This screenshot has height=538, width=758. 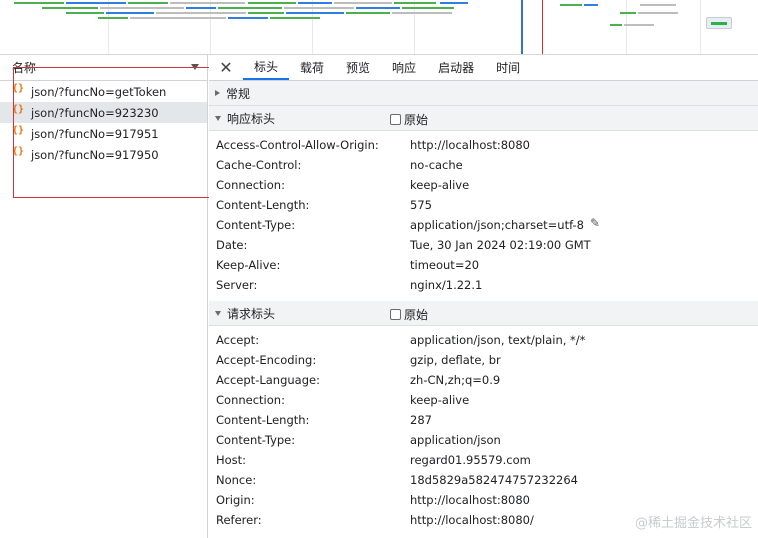 I want to click on tab-preview: 预览, so click(x=358, y=67).